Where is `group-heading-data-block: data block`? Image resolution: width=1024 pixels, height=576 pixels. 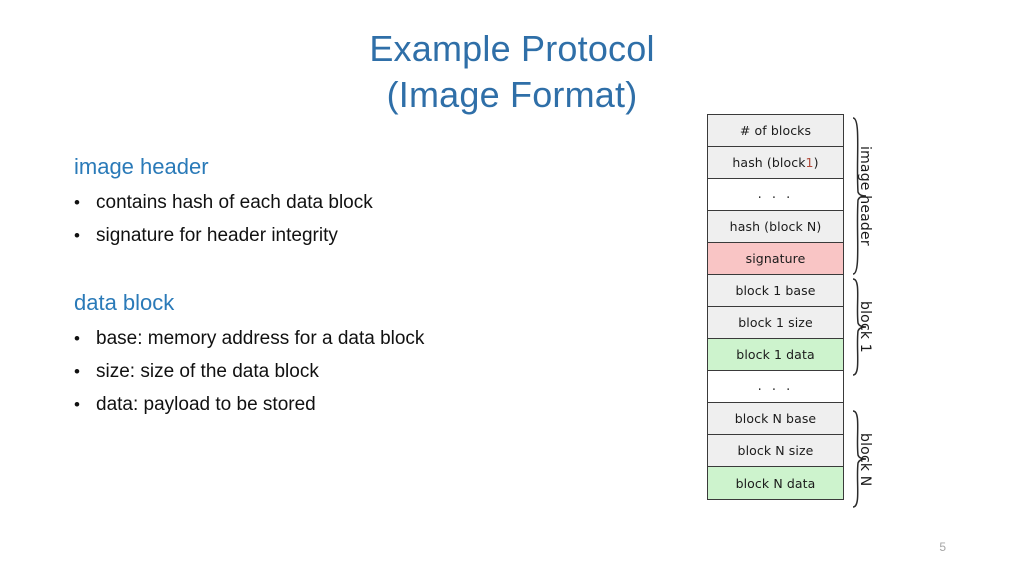
group-heading-data-block: data block is located at coordinates (124, 302).